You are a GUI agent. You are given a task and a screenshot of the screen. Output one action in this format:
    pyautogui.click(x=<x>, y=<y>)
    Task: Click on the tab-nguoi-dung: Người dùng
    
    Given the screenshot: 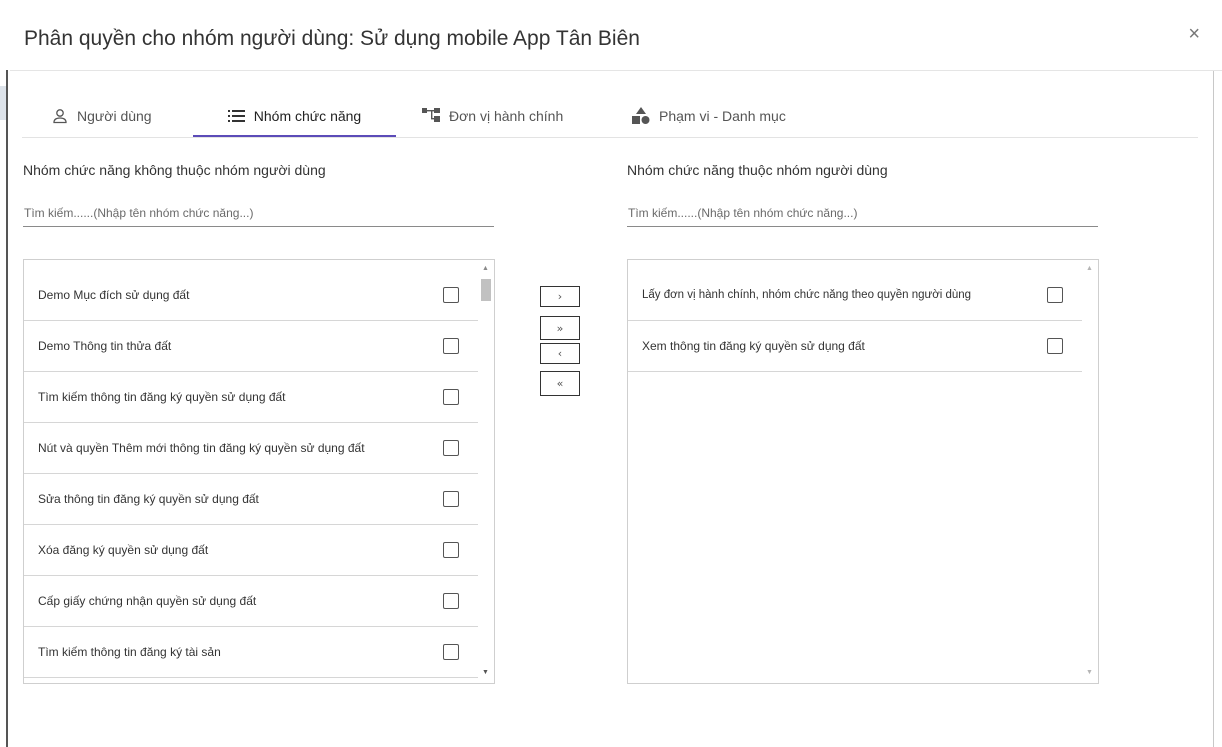 What is the action you would take?
    pyautogui.click(x=122, y=115)
    